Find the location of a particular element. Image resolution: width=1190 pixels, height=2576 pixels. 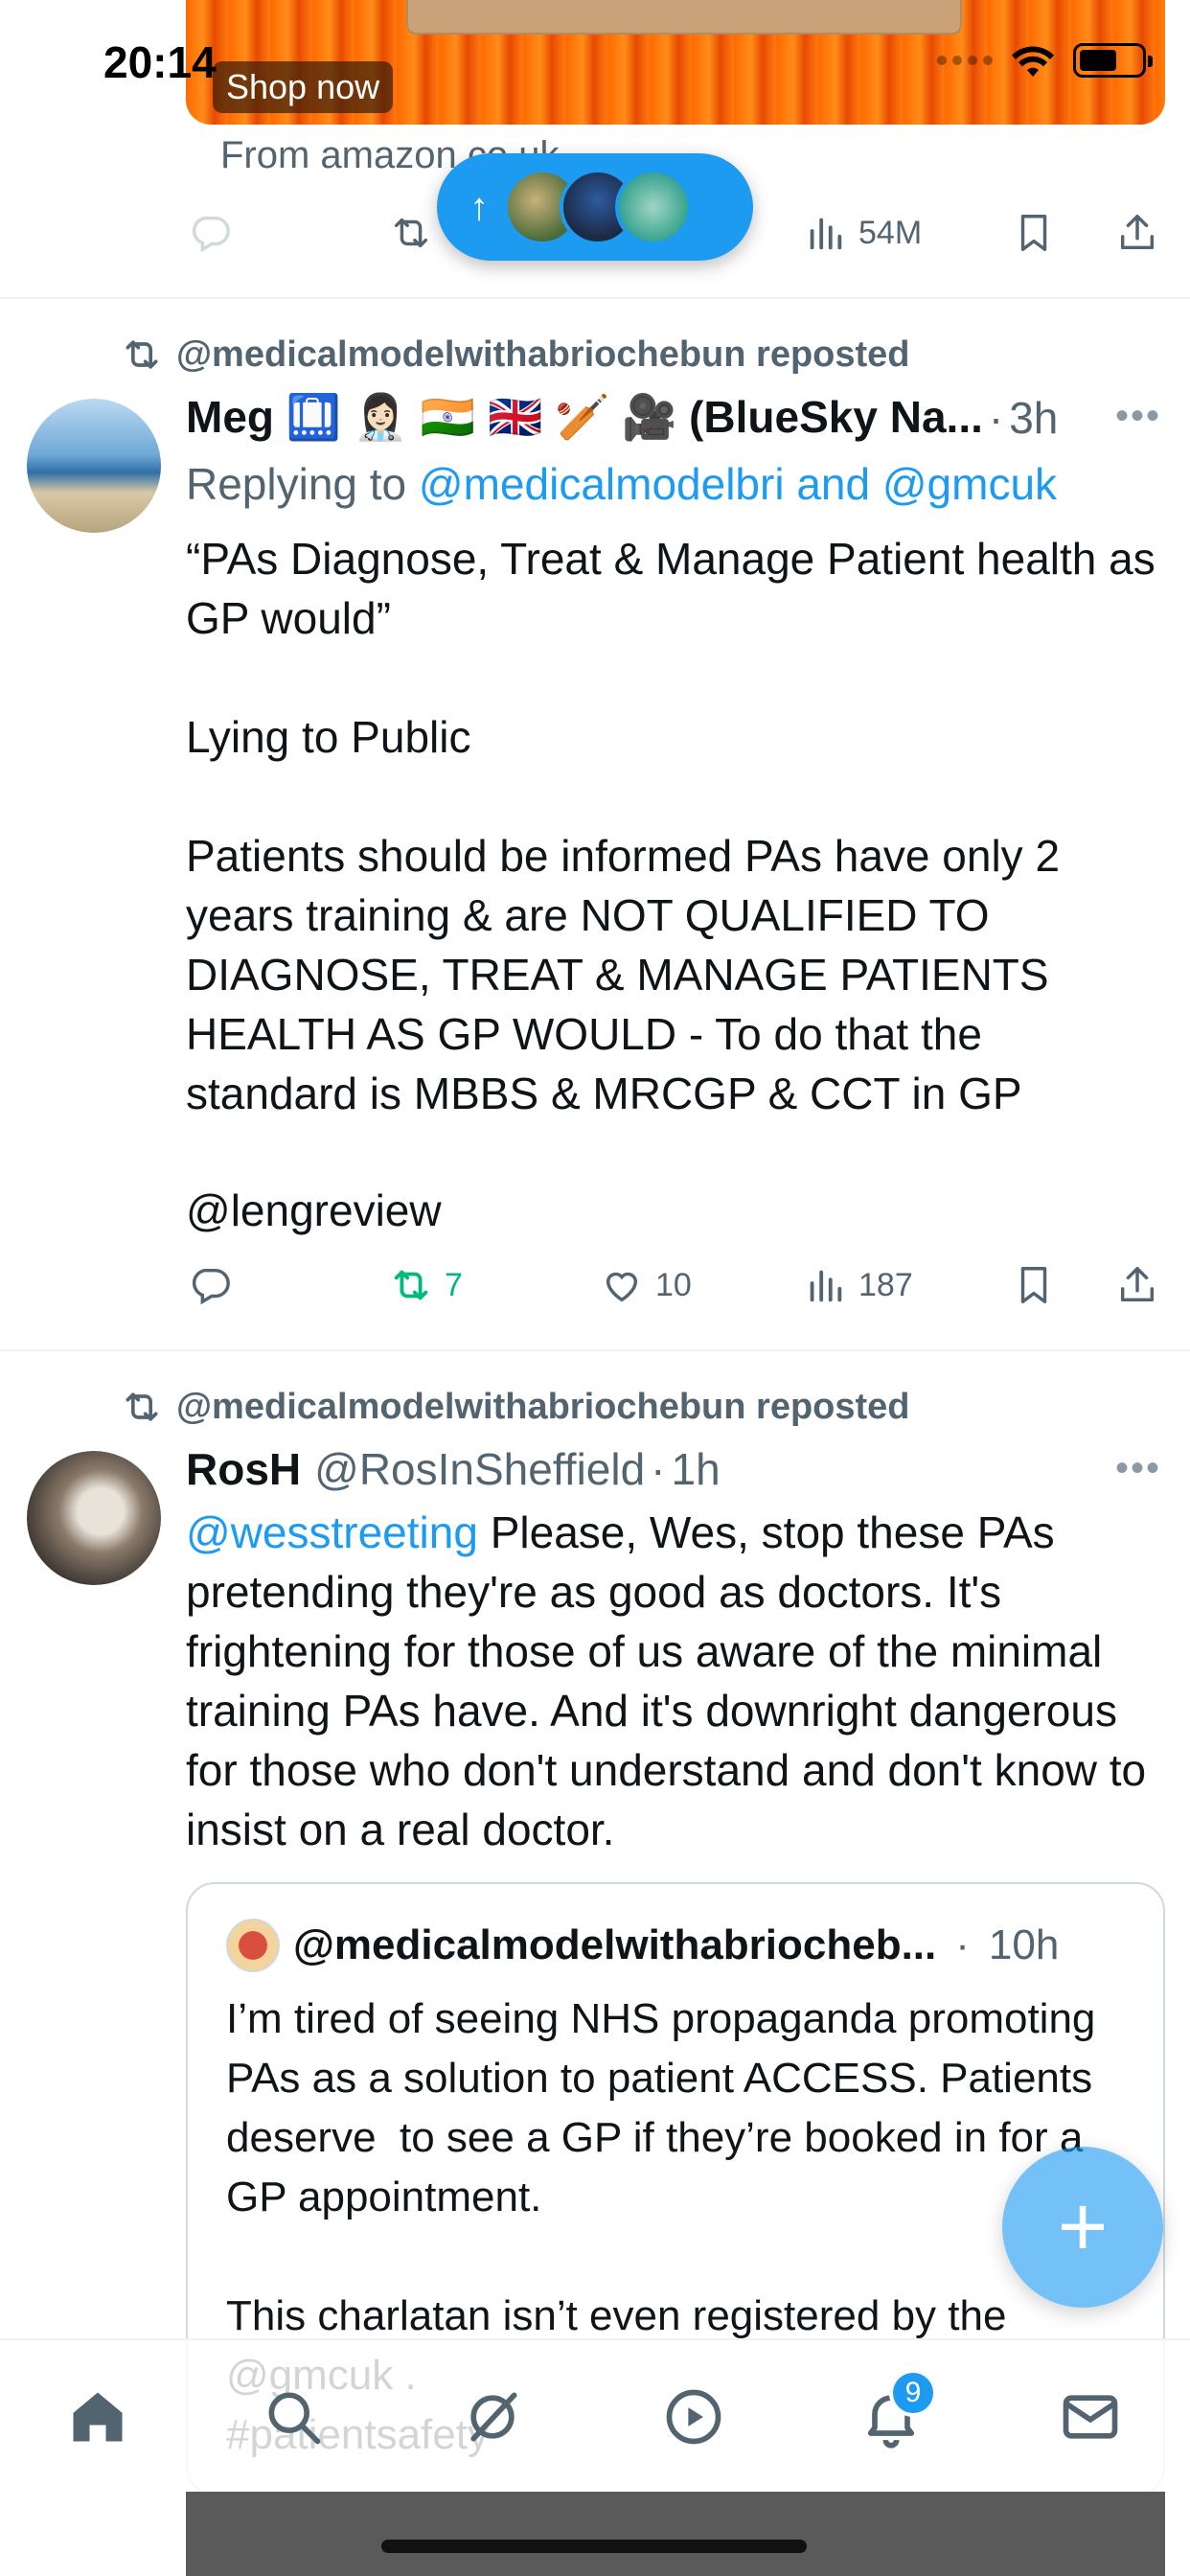

repost-button: 7 is located at coordinates (426, 1285).